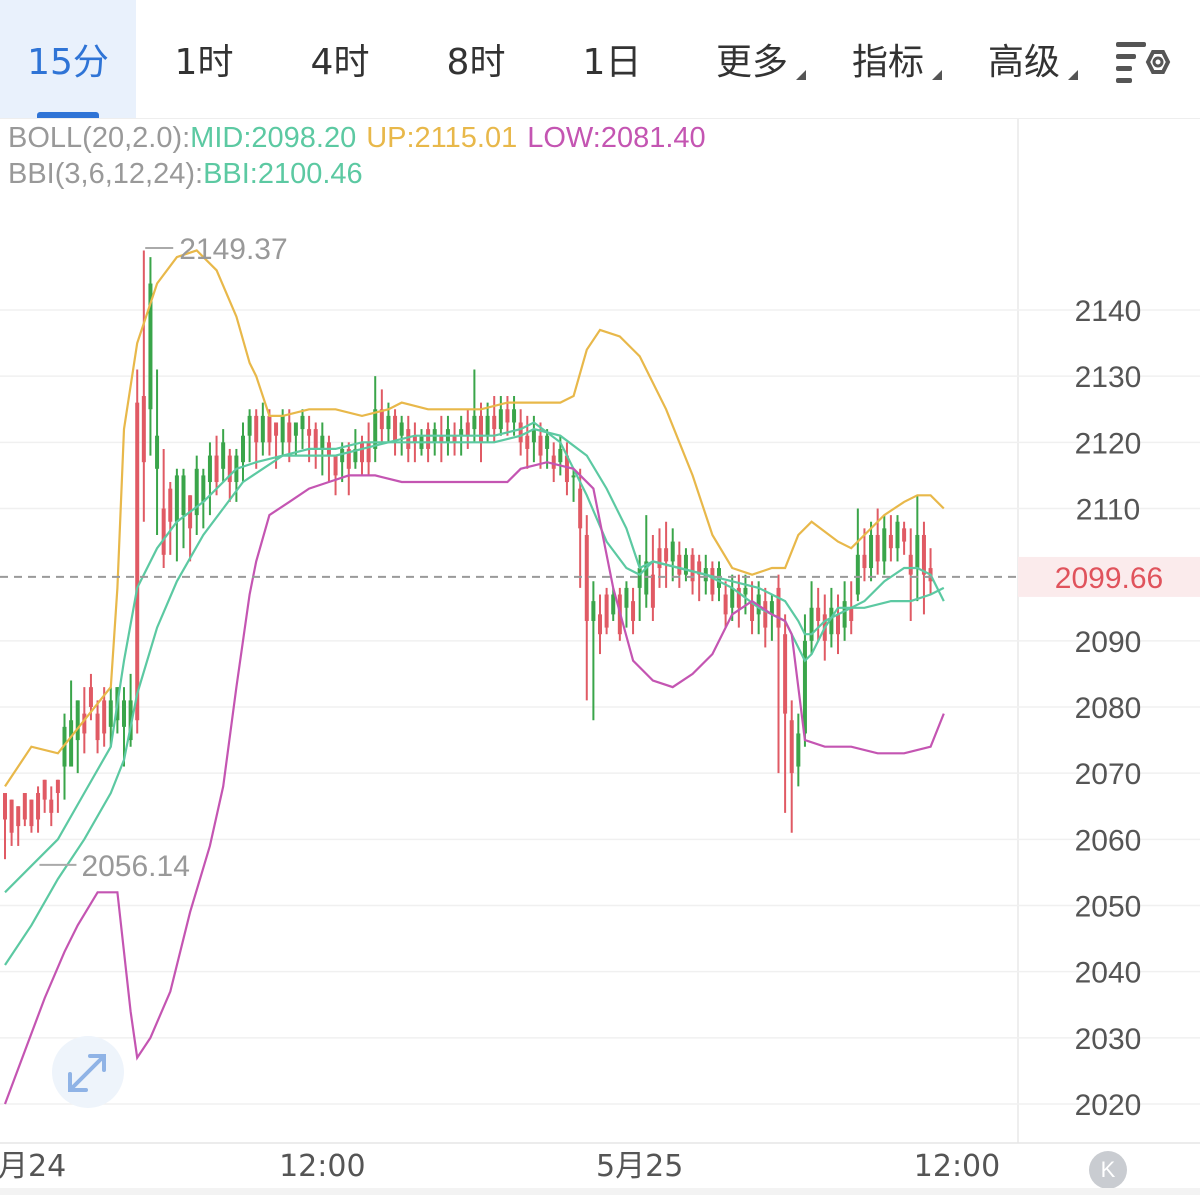 This screenshot has height=1195, width=1200. Describe the element at coordinates (1023, 62) in the screenshot. I see `tab-label: 高级` at that location.